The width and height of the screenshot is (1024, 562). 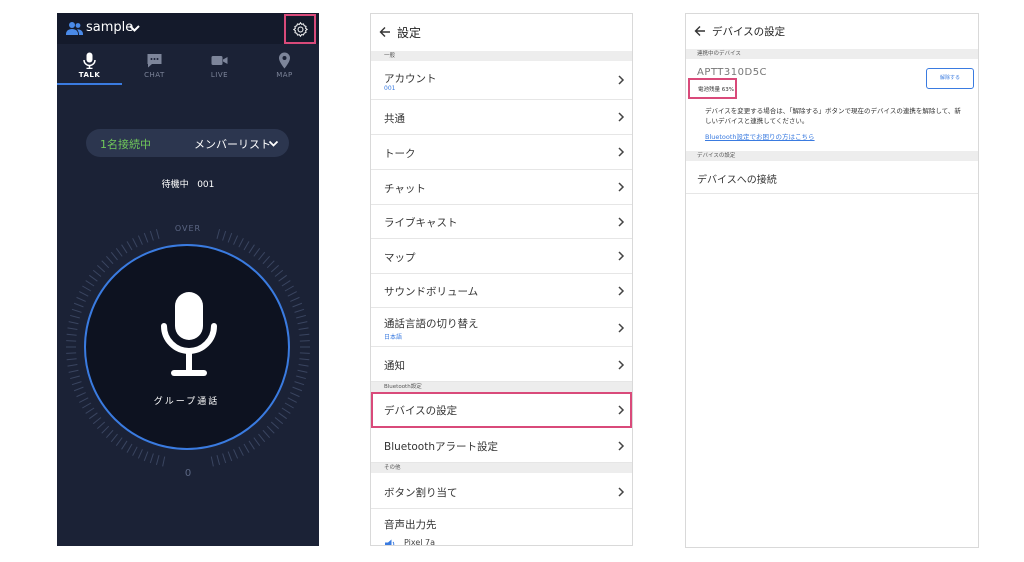 I want to click on settings-item-notification: 通知, so click(x=501, y=364).